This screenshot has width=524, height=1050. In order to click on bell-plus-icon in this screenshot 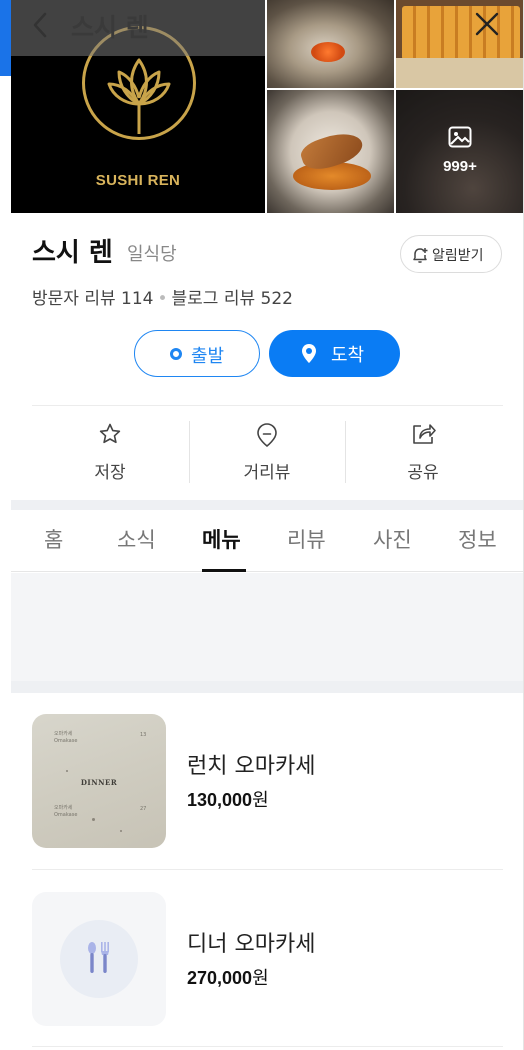, I will do `click(420, 255)`.